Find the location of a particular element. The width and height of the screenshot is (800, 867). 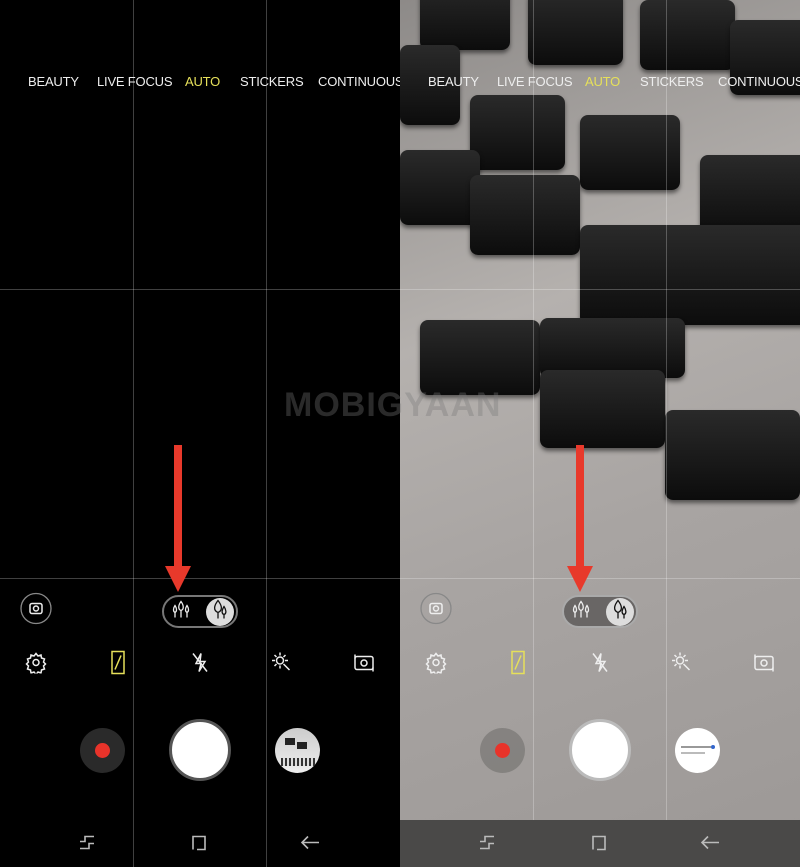

mode-selector: BEAUTY LIVE FOCUS AUTO STICKERS CONTINUOUS is located at coordinates (600, 83).